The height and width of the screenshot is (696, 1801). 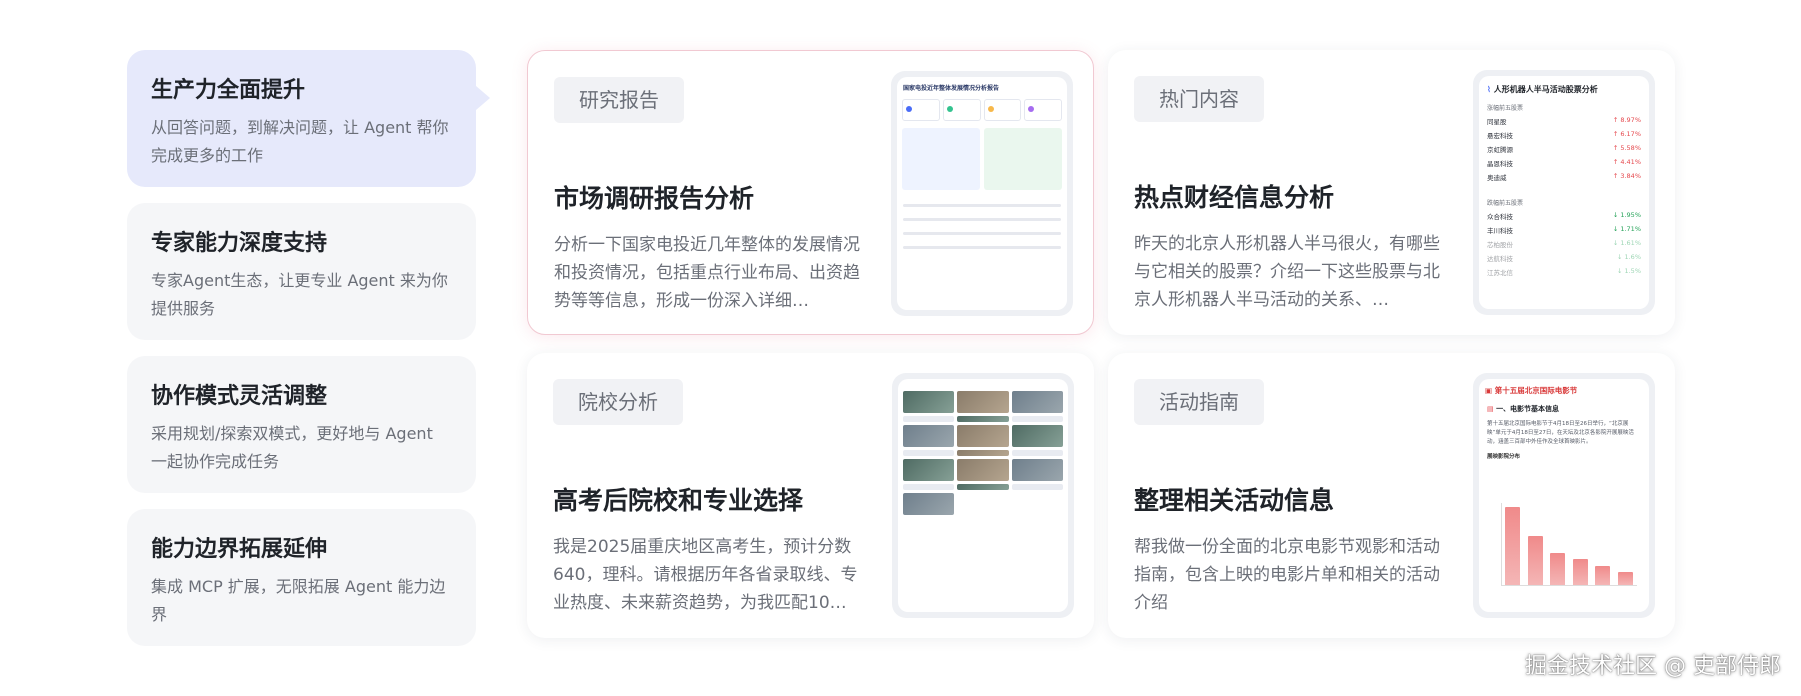 I want to click on feature-extension: 能力边界拓展延伸 集成 MCP 扩展，无限拓展 Agent 能力边界, so click(x=301, y=577).